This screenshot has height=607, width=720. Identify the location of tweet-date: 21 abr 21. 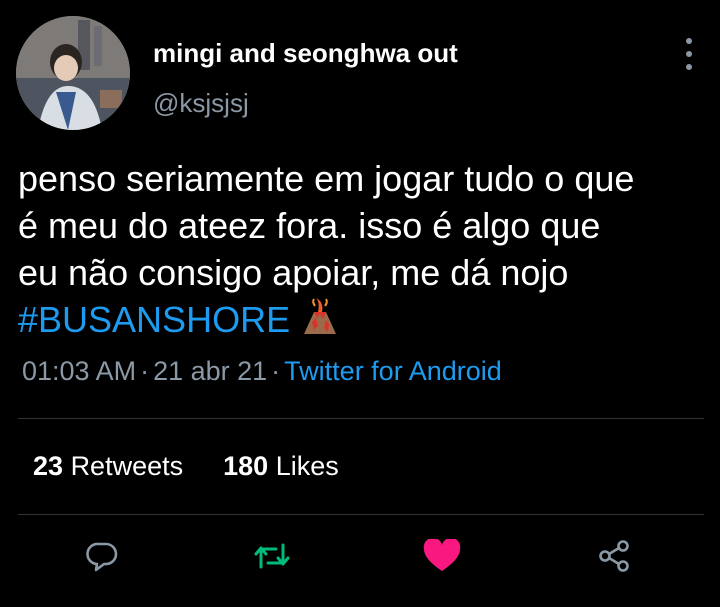
(210, 371).